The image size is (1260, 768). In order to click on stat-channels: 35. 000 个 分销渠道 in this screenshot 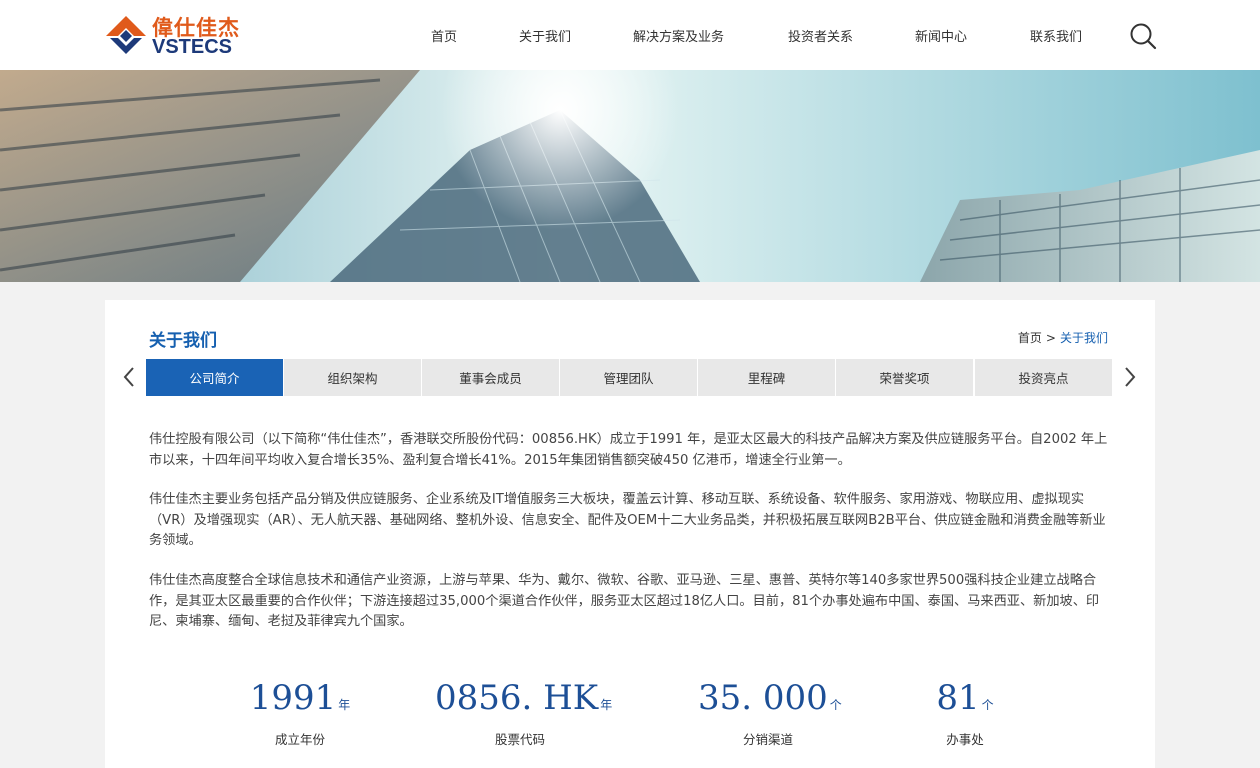, I will do `click(770, 712)`.